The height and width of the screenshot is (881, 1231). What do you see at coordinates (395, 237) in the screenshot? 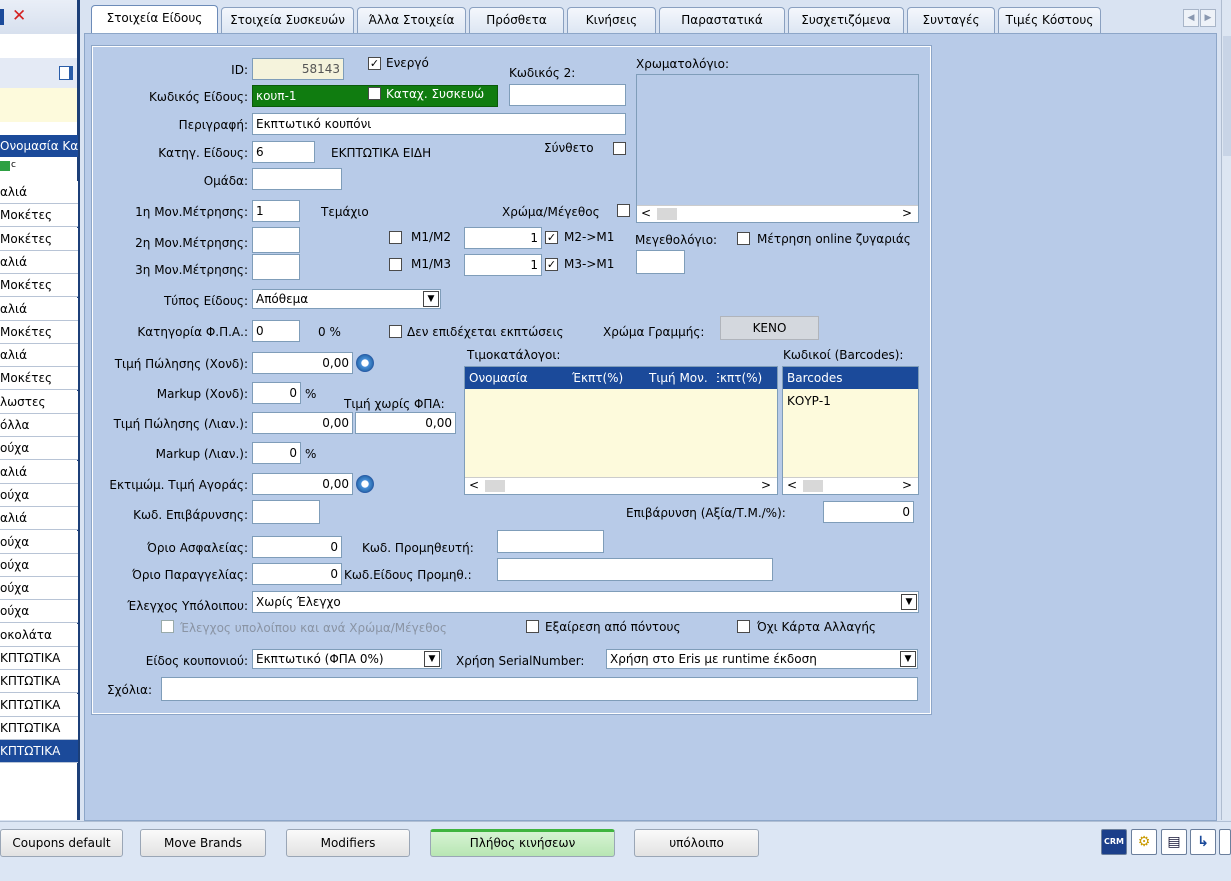
I see `m1m2-checkbox` at bounding box center [395, 237].